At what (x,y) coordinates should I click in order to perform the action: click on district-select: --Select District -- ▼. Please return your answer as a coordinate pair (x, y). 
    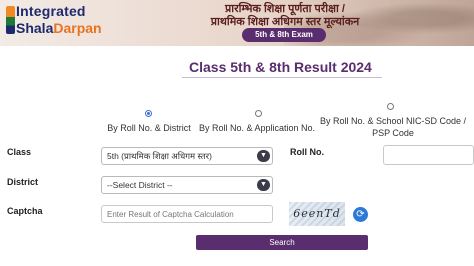
    Looking at the image, I should click on (187, 185).